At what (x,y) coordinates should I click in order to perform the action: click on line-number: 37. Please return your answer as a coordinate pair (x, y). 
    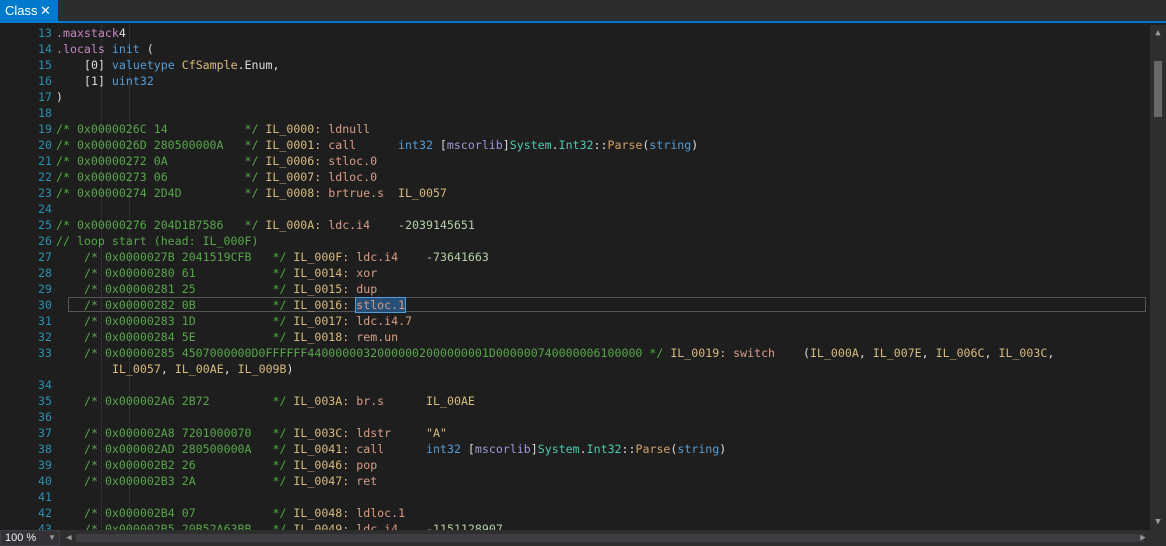
    Looking at the image, I should click on (45, 433).